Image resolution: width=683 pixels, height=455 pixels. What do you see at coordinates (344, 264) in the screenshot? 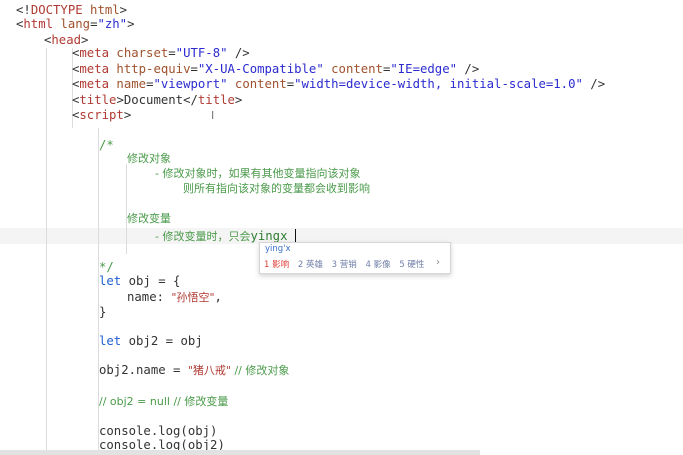
I see `ime-candidate: 3 营销` at bounding box center [344, 264].